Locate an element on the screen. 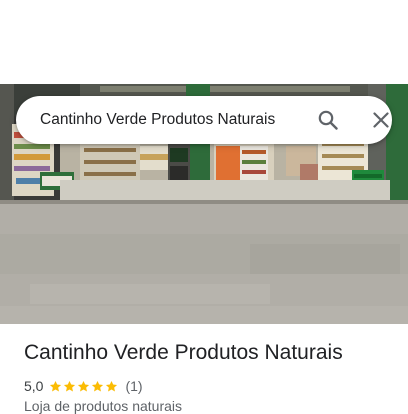 The image size is (408, 414). close-icon is located at coordinates (381, 120).